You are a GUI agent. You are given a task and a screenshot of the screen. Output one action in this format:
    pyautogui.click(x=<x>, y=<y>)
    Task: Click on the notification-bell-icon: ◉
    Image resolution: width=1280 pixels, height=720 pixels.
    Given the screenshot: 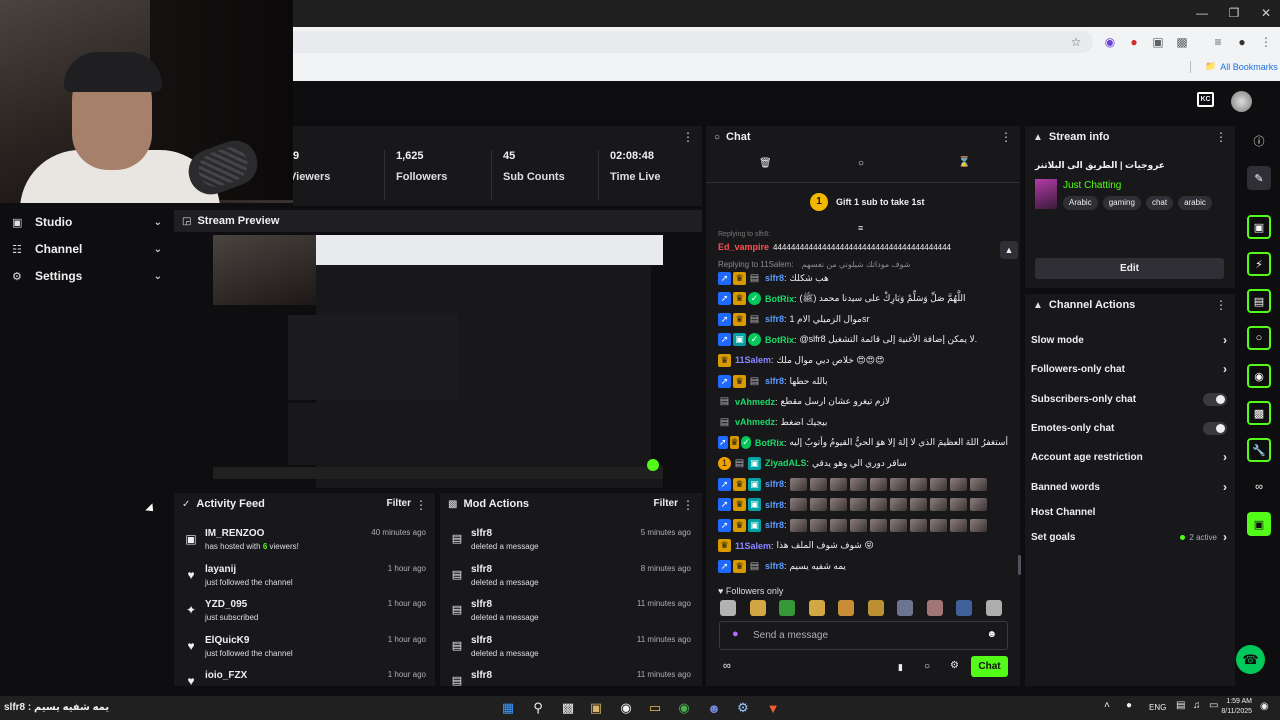 What is the action you would take?
    pyautogui.click(x=1264, y=706)
    